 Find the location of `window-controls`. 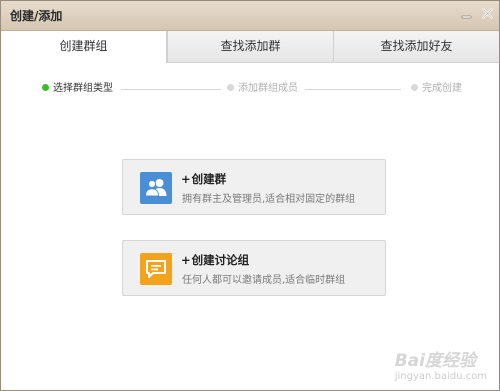

window-controls is located at coordinates (477, 13).